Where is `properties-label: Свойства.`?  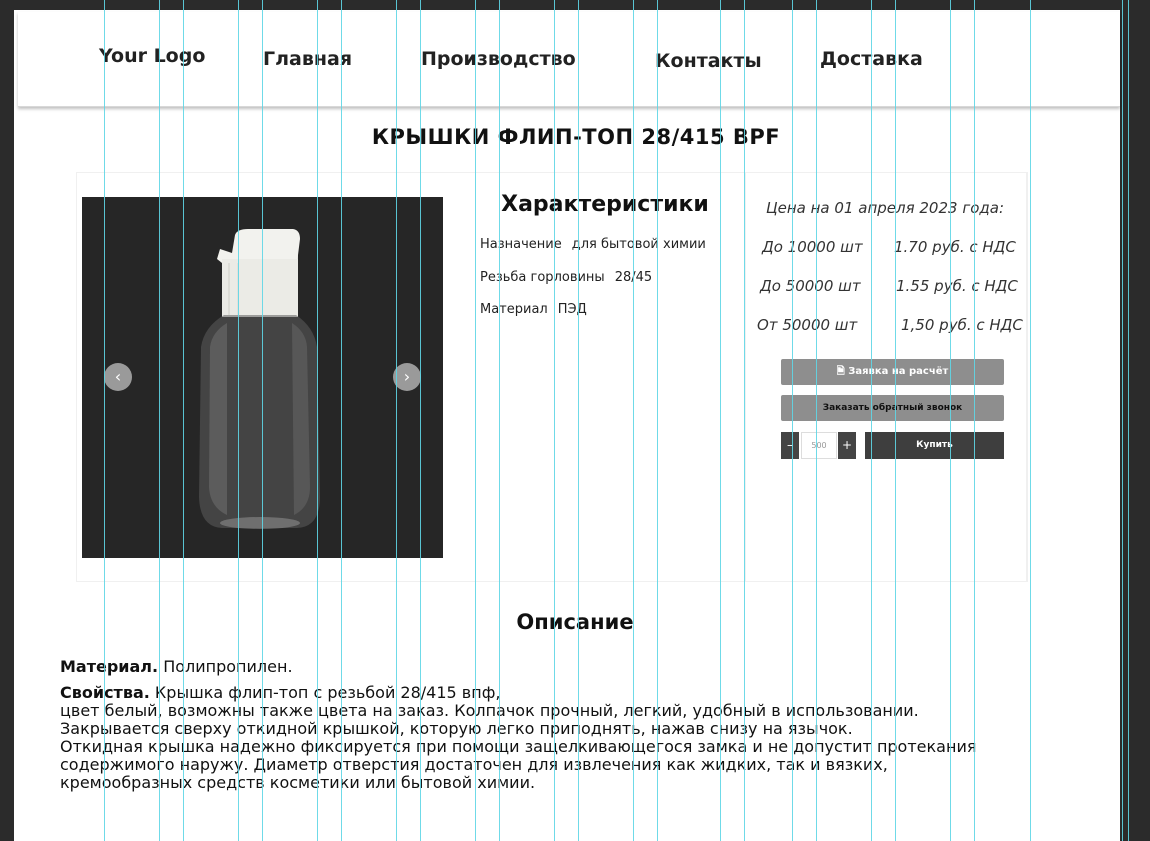 properties-label: Свойства. is located at coordinates (105, 692).